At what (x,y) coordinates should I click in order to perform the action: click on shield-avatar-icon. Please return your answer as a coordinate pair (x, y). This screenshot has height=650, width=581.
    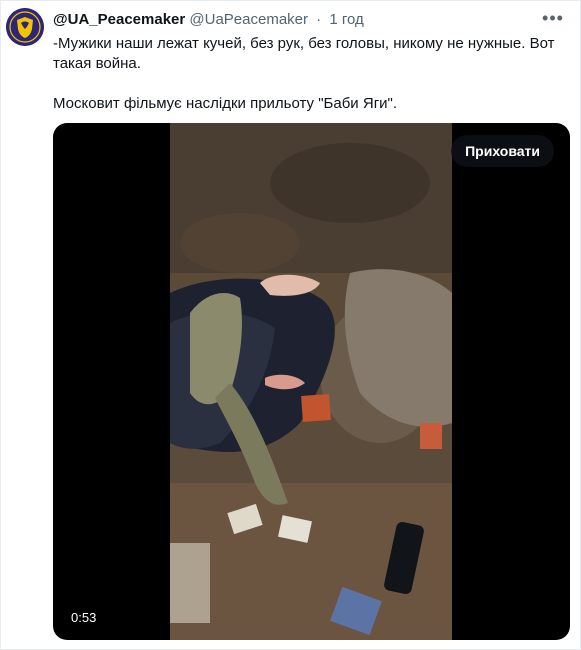
    Looking at the image, I should click on (25, 27).